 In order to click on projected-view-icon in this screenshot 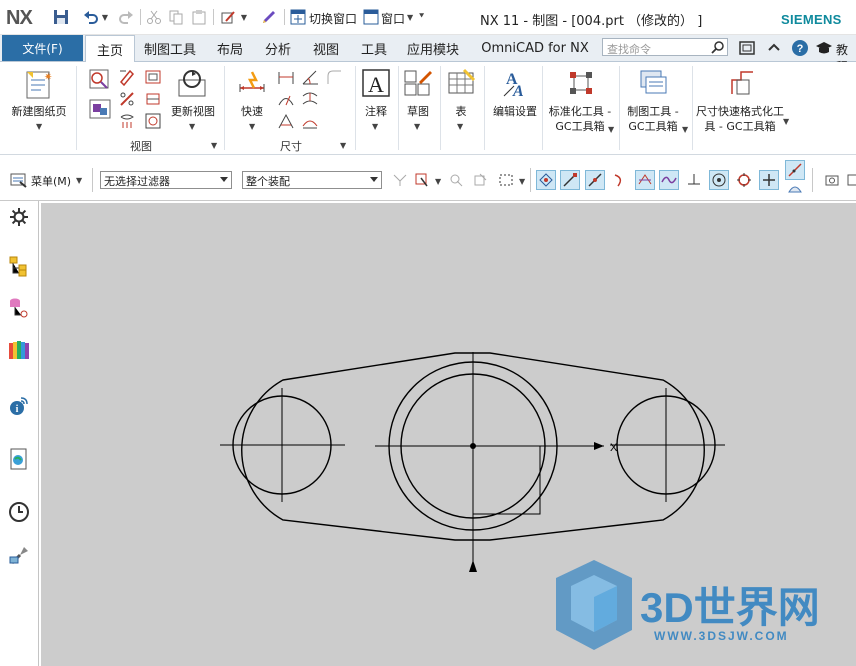, I will do `click(127, 77)`.